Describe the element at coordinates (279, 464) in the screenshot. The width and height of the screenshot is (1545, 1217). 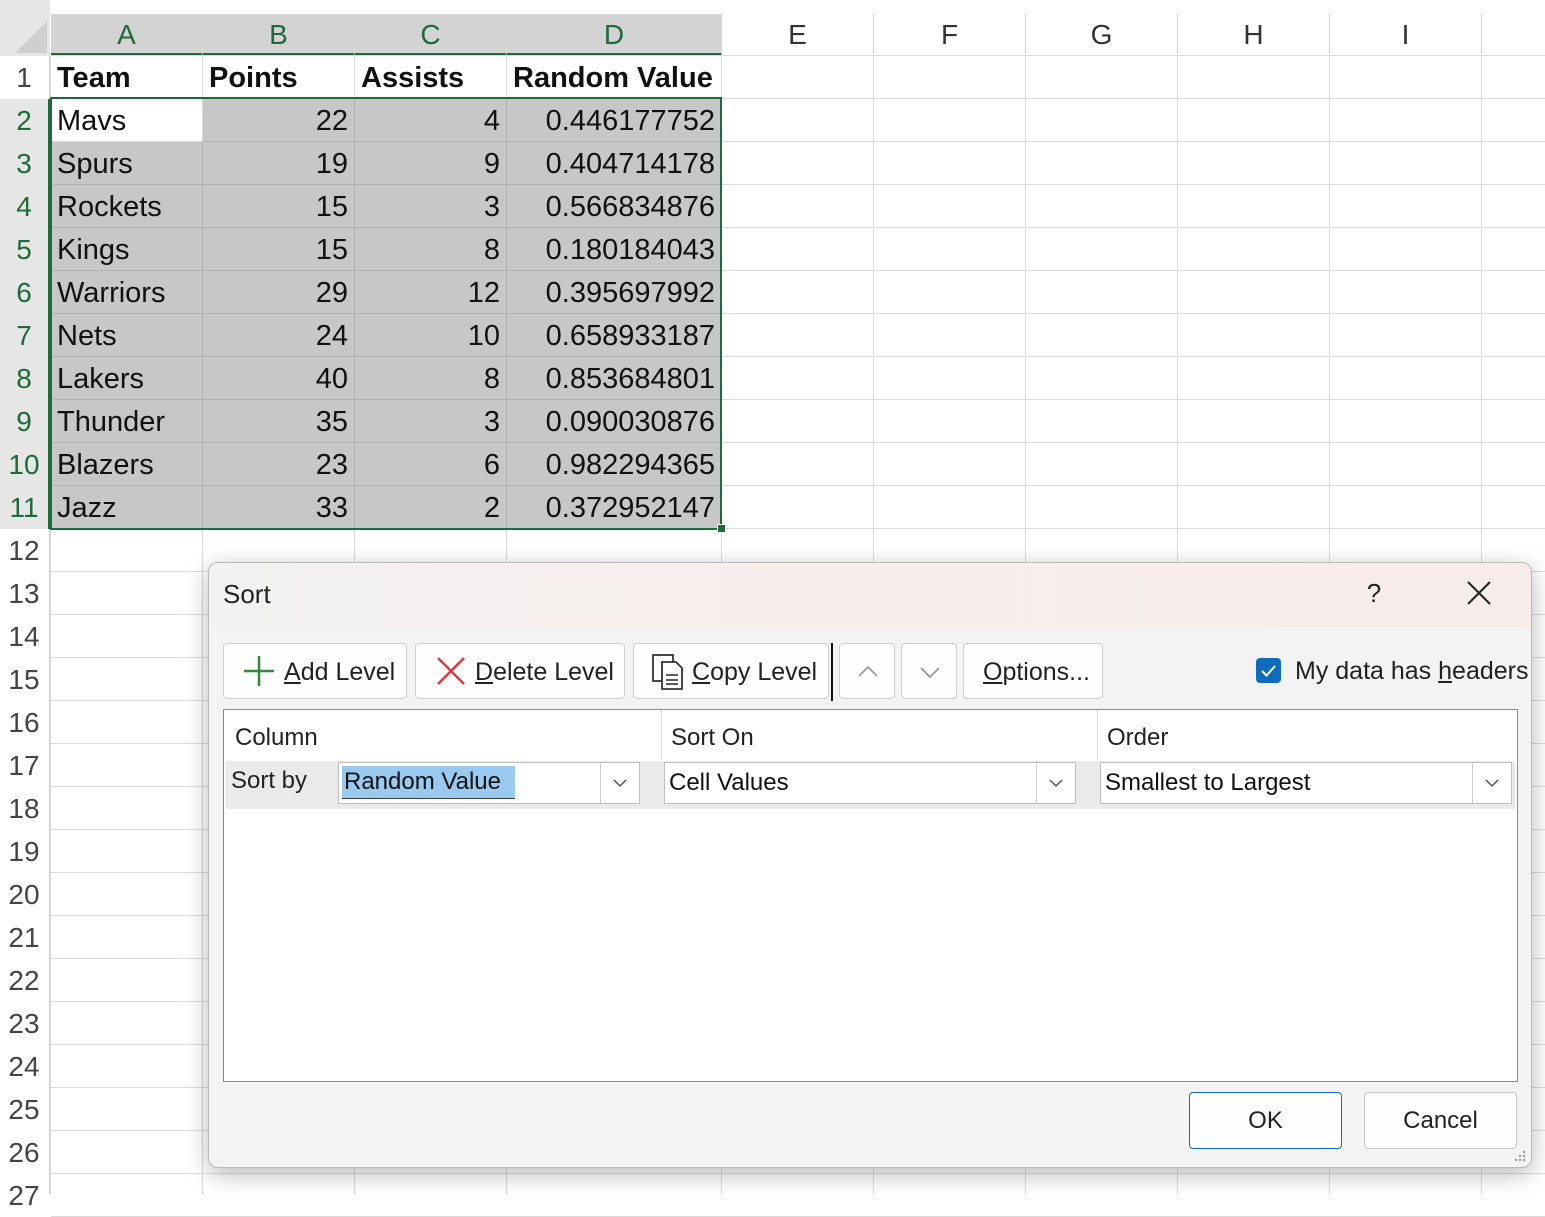
I see `cell-b10: 23` at that location.